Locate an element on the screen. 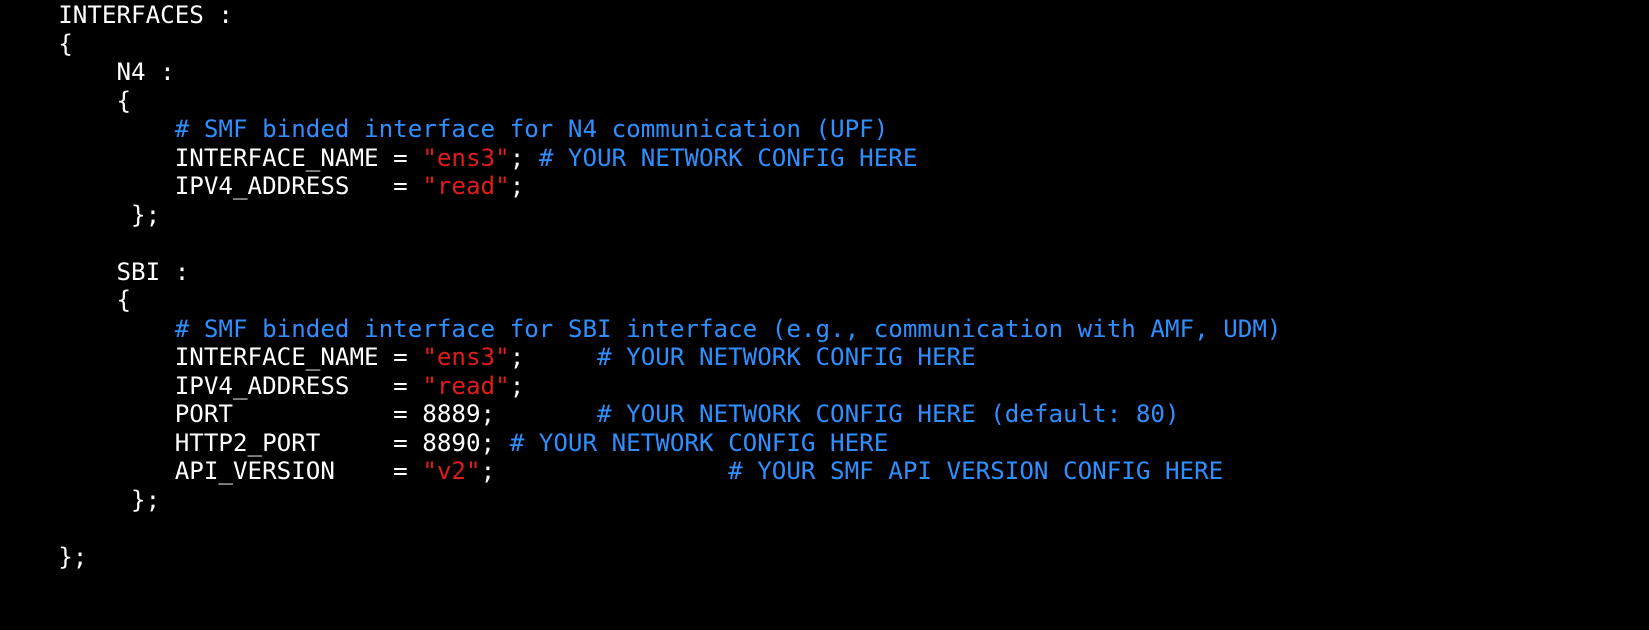 The height and width of the screenshot is (630, 1649). code-string: "v2" is located at coordinates (451, 471).